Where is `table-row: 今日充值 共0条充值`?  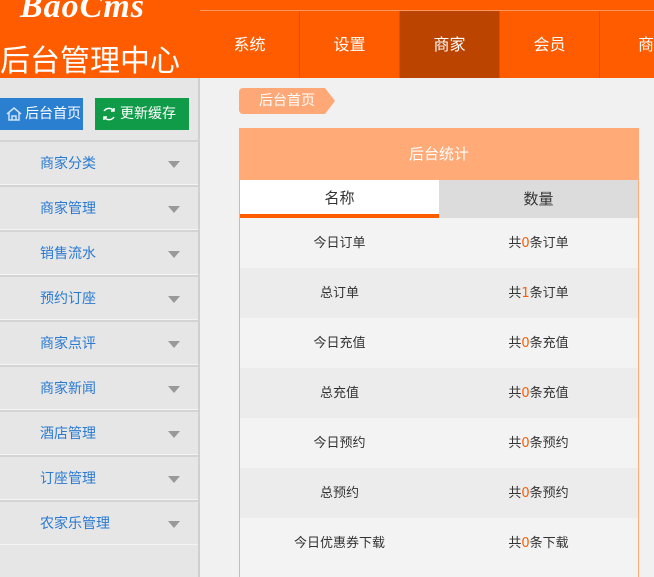 table-row: 今日充值 共0条充值 is located at coordinates (439, 343).